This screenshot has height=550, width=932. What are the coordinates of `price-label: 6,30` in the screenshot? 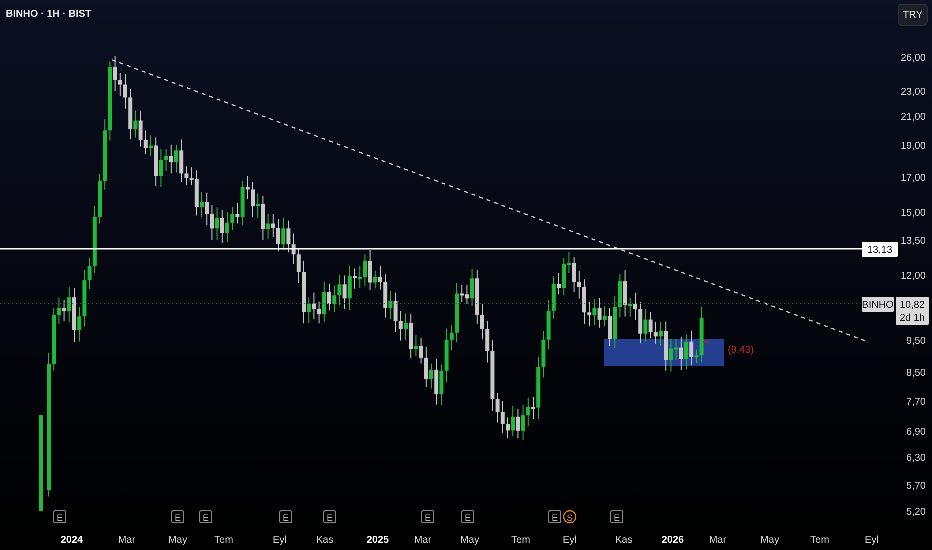 It's located at (916, 458).